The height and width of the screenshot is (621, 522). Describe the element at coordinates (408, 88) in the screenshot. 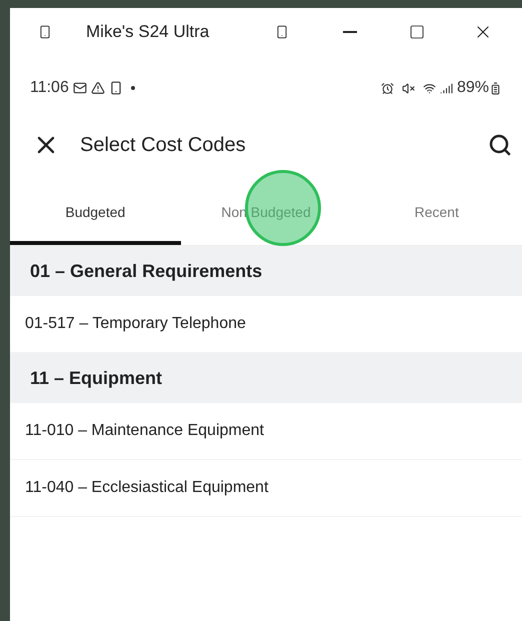

I see `mute-icon` at that location.